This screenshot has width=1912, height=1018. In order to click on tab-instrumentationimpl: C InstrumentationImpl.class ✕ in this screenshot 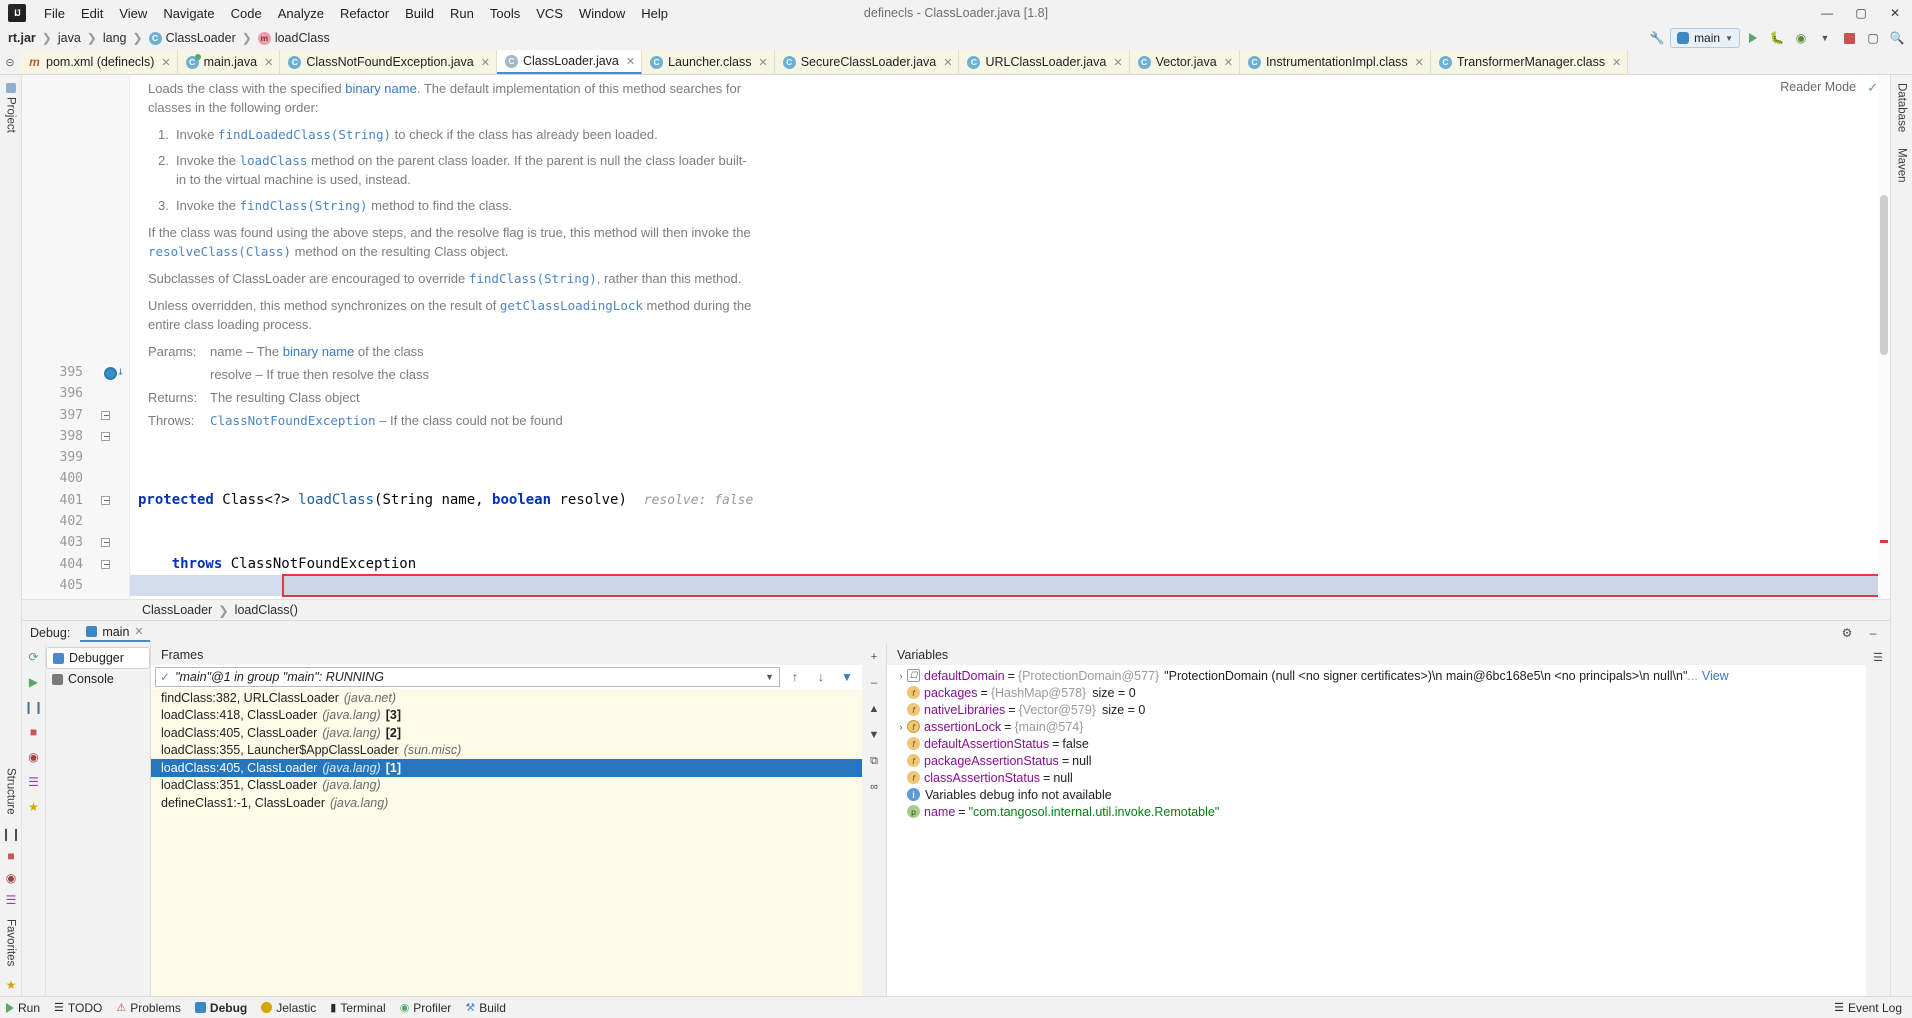, I will do `click(1335, 62)`.